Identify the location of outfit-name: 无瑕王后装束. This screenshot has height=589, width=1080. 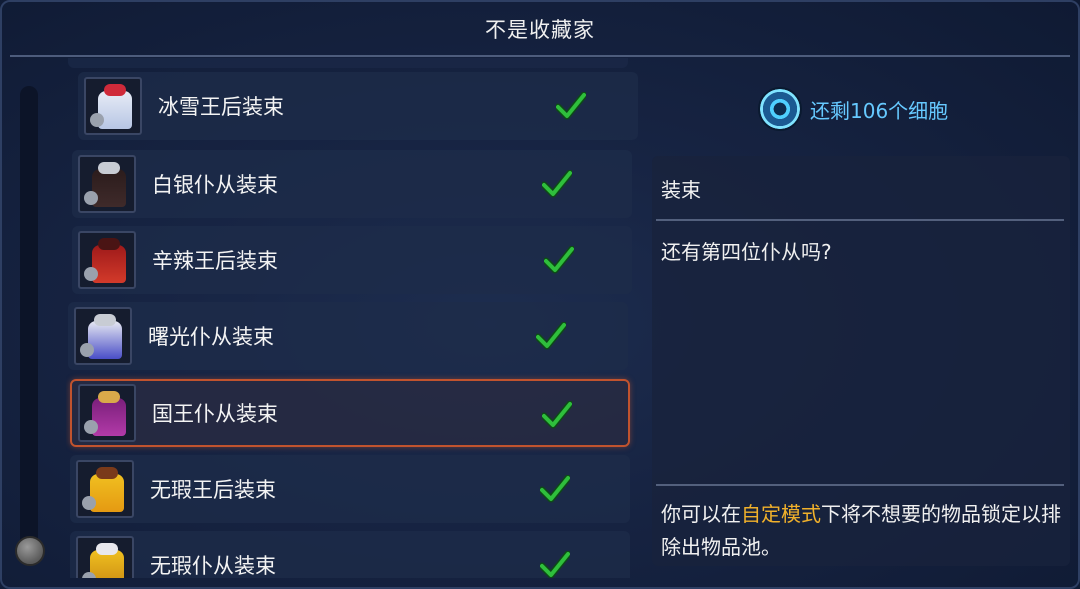
(213, 490).